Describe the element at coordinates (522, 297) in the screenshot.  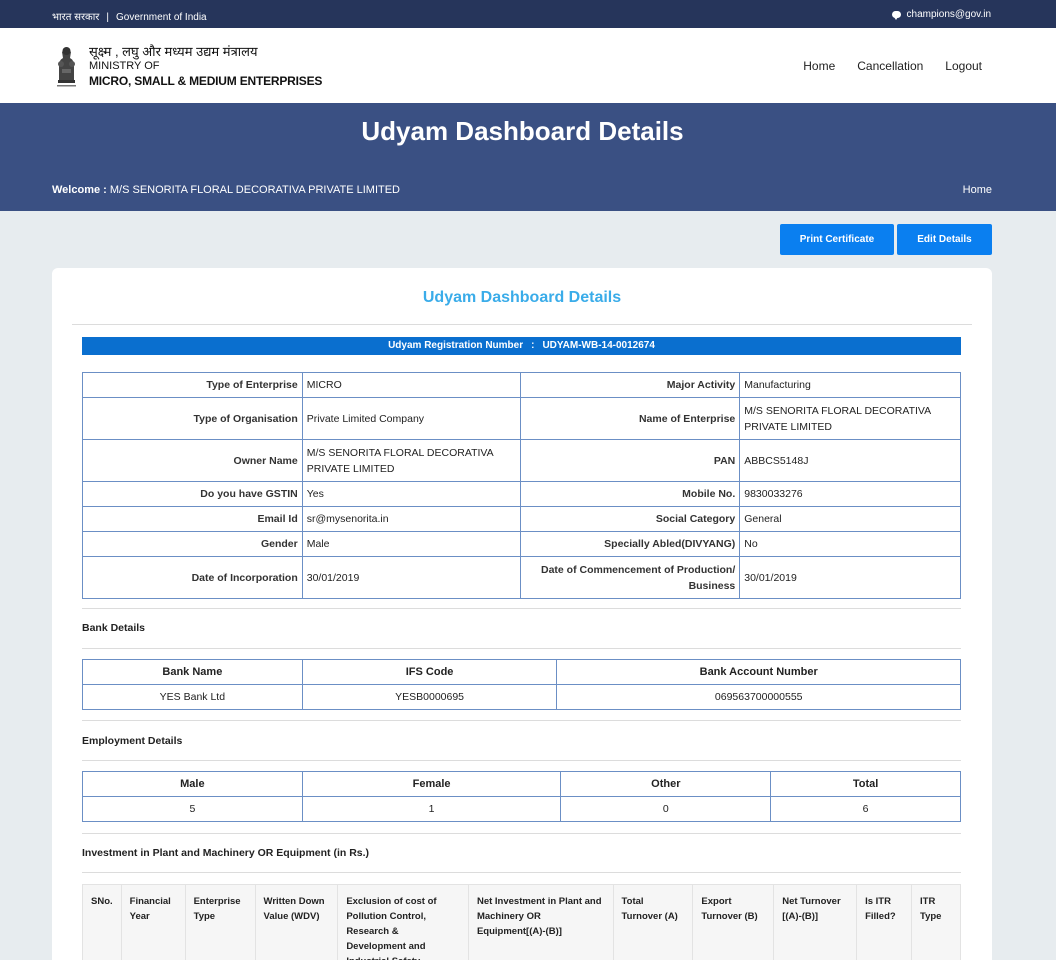
I see `card-title: Udyam Dashboard Details` at that location.